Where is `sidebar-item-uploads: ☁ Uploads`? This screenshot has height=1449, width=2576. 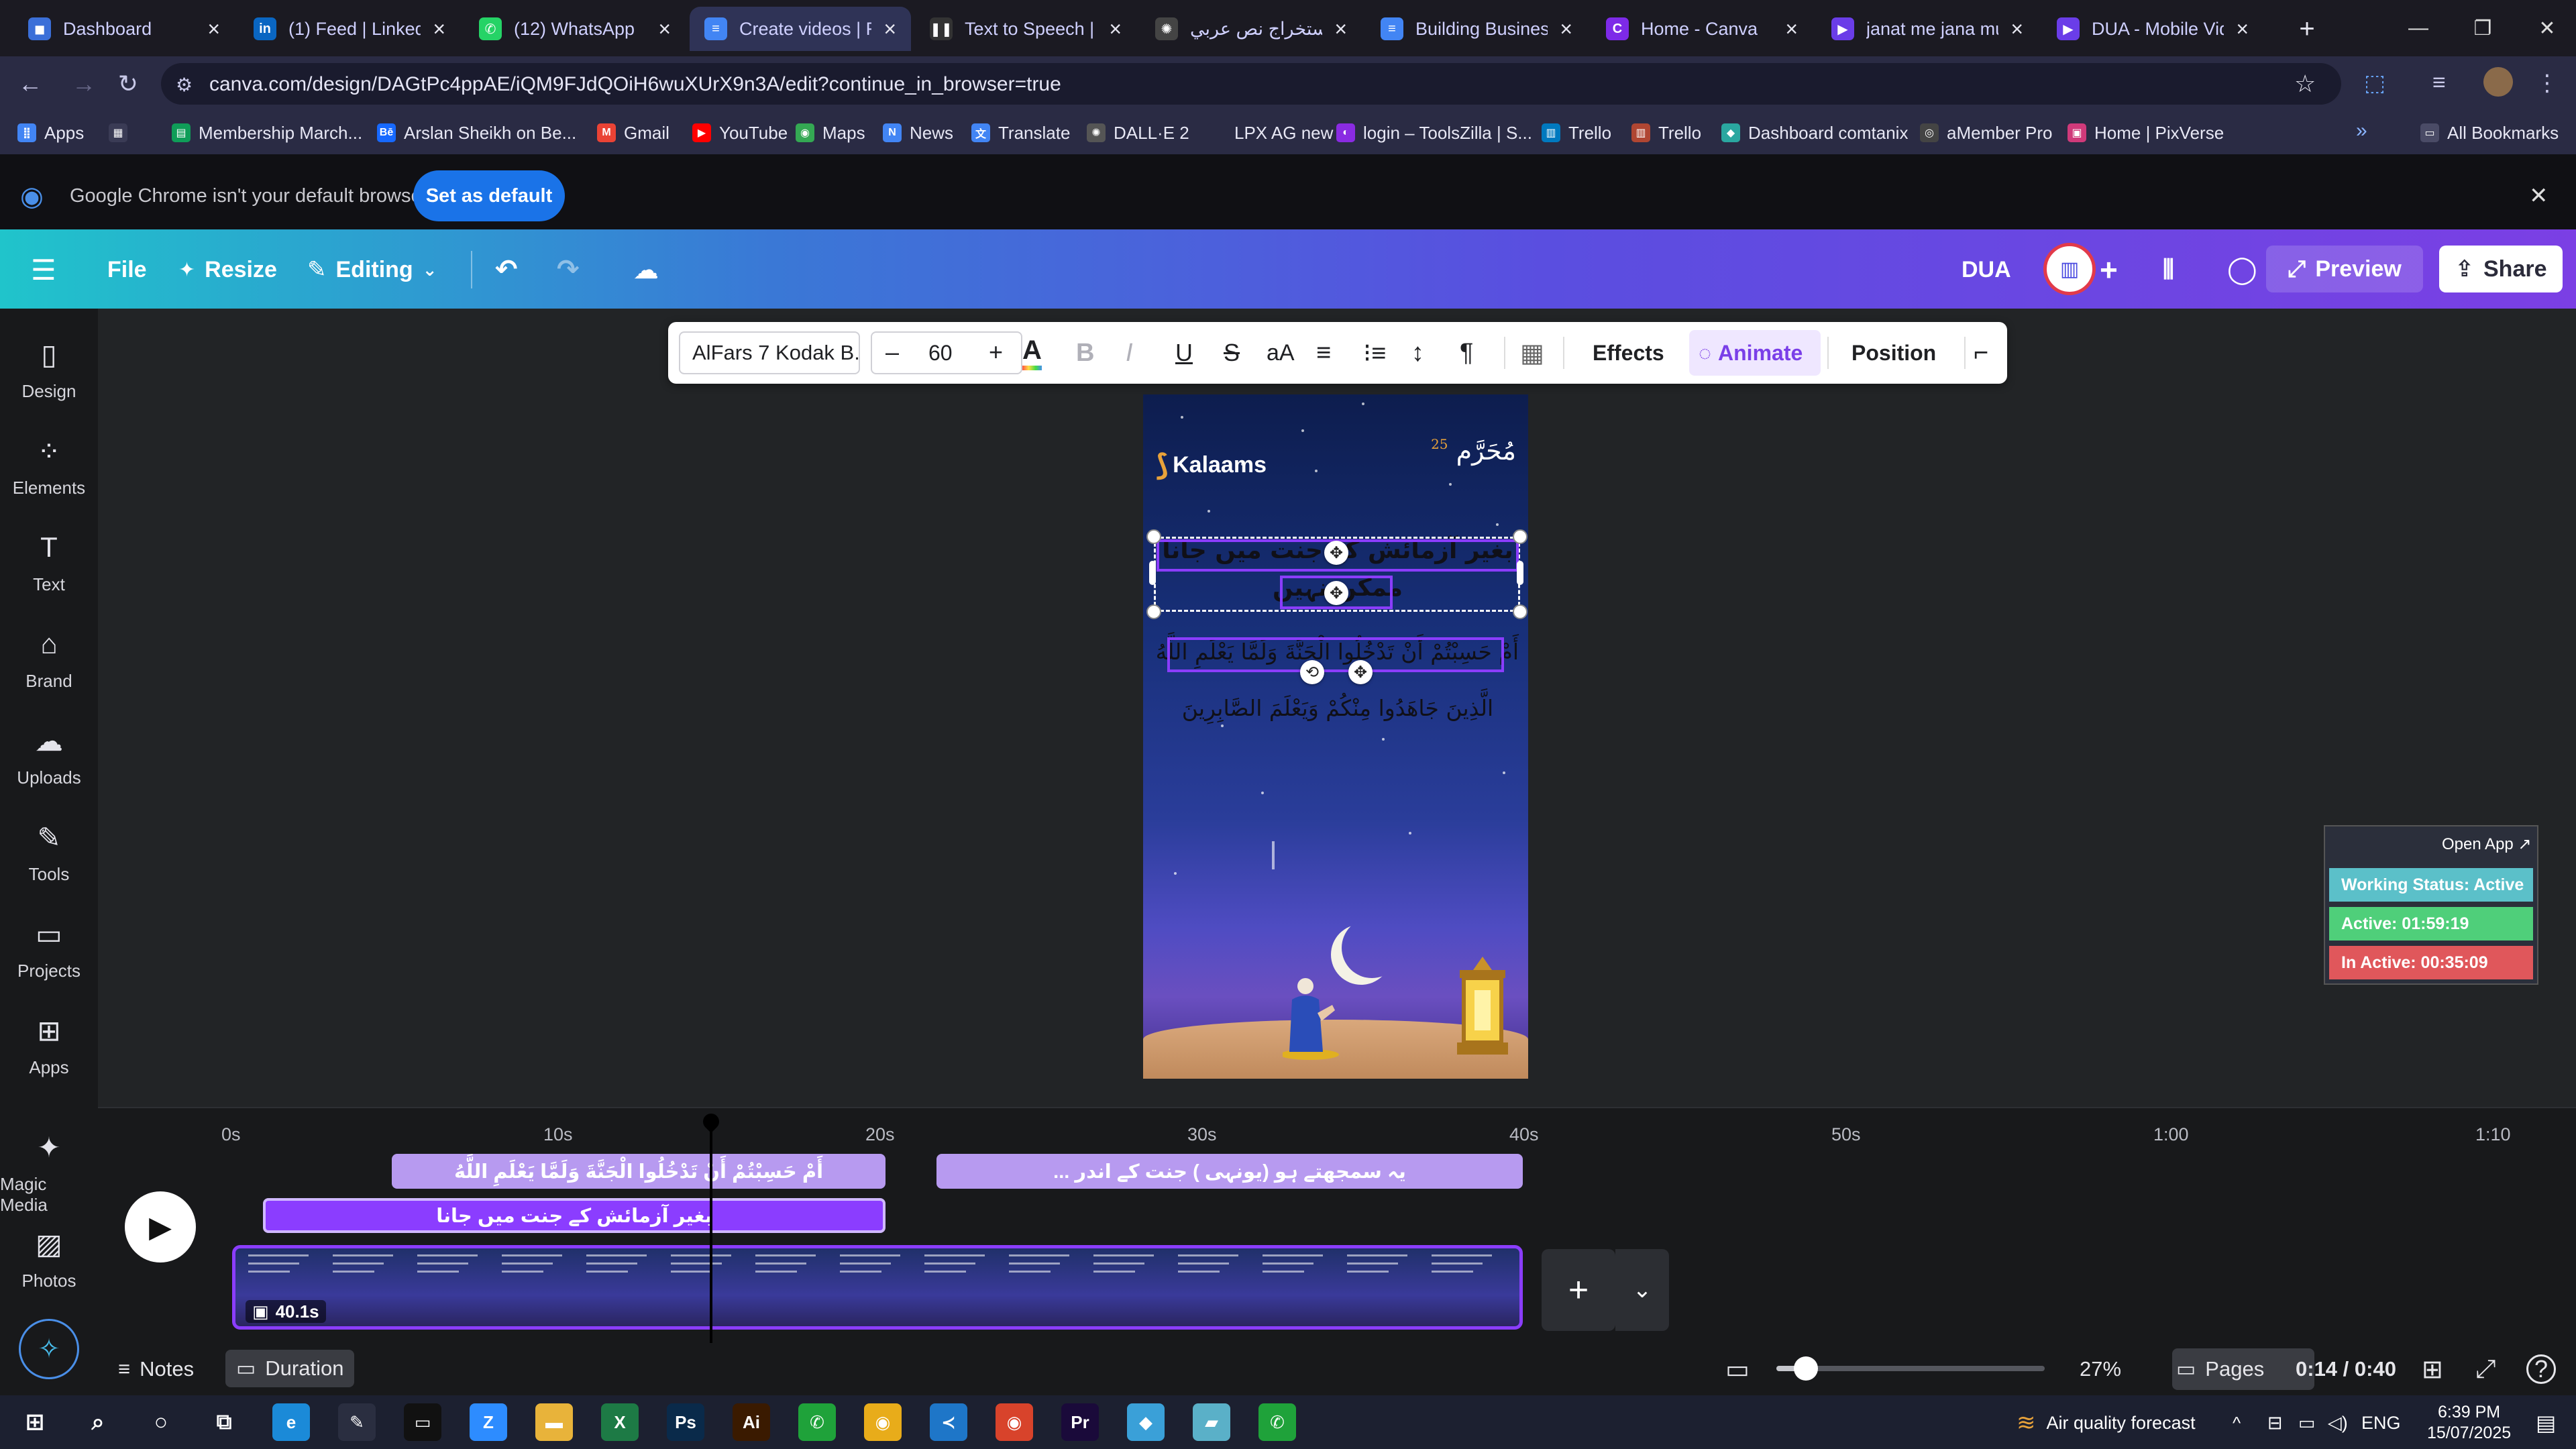
sidebar-item-uploads: ☁ Uploads is located at coordinates (49, 755).